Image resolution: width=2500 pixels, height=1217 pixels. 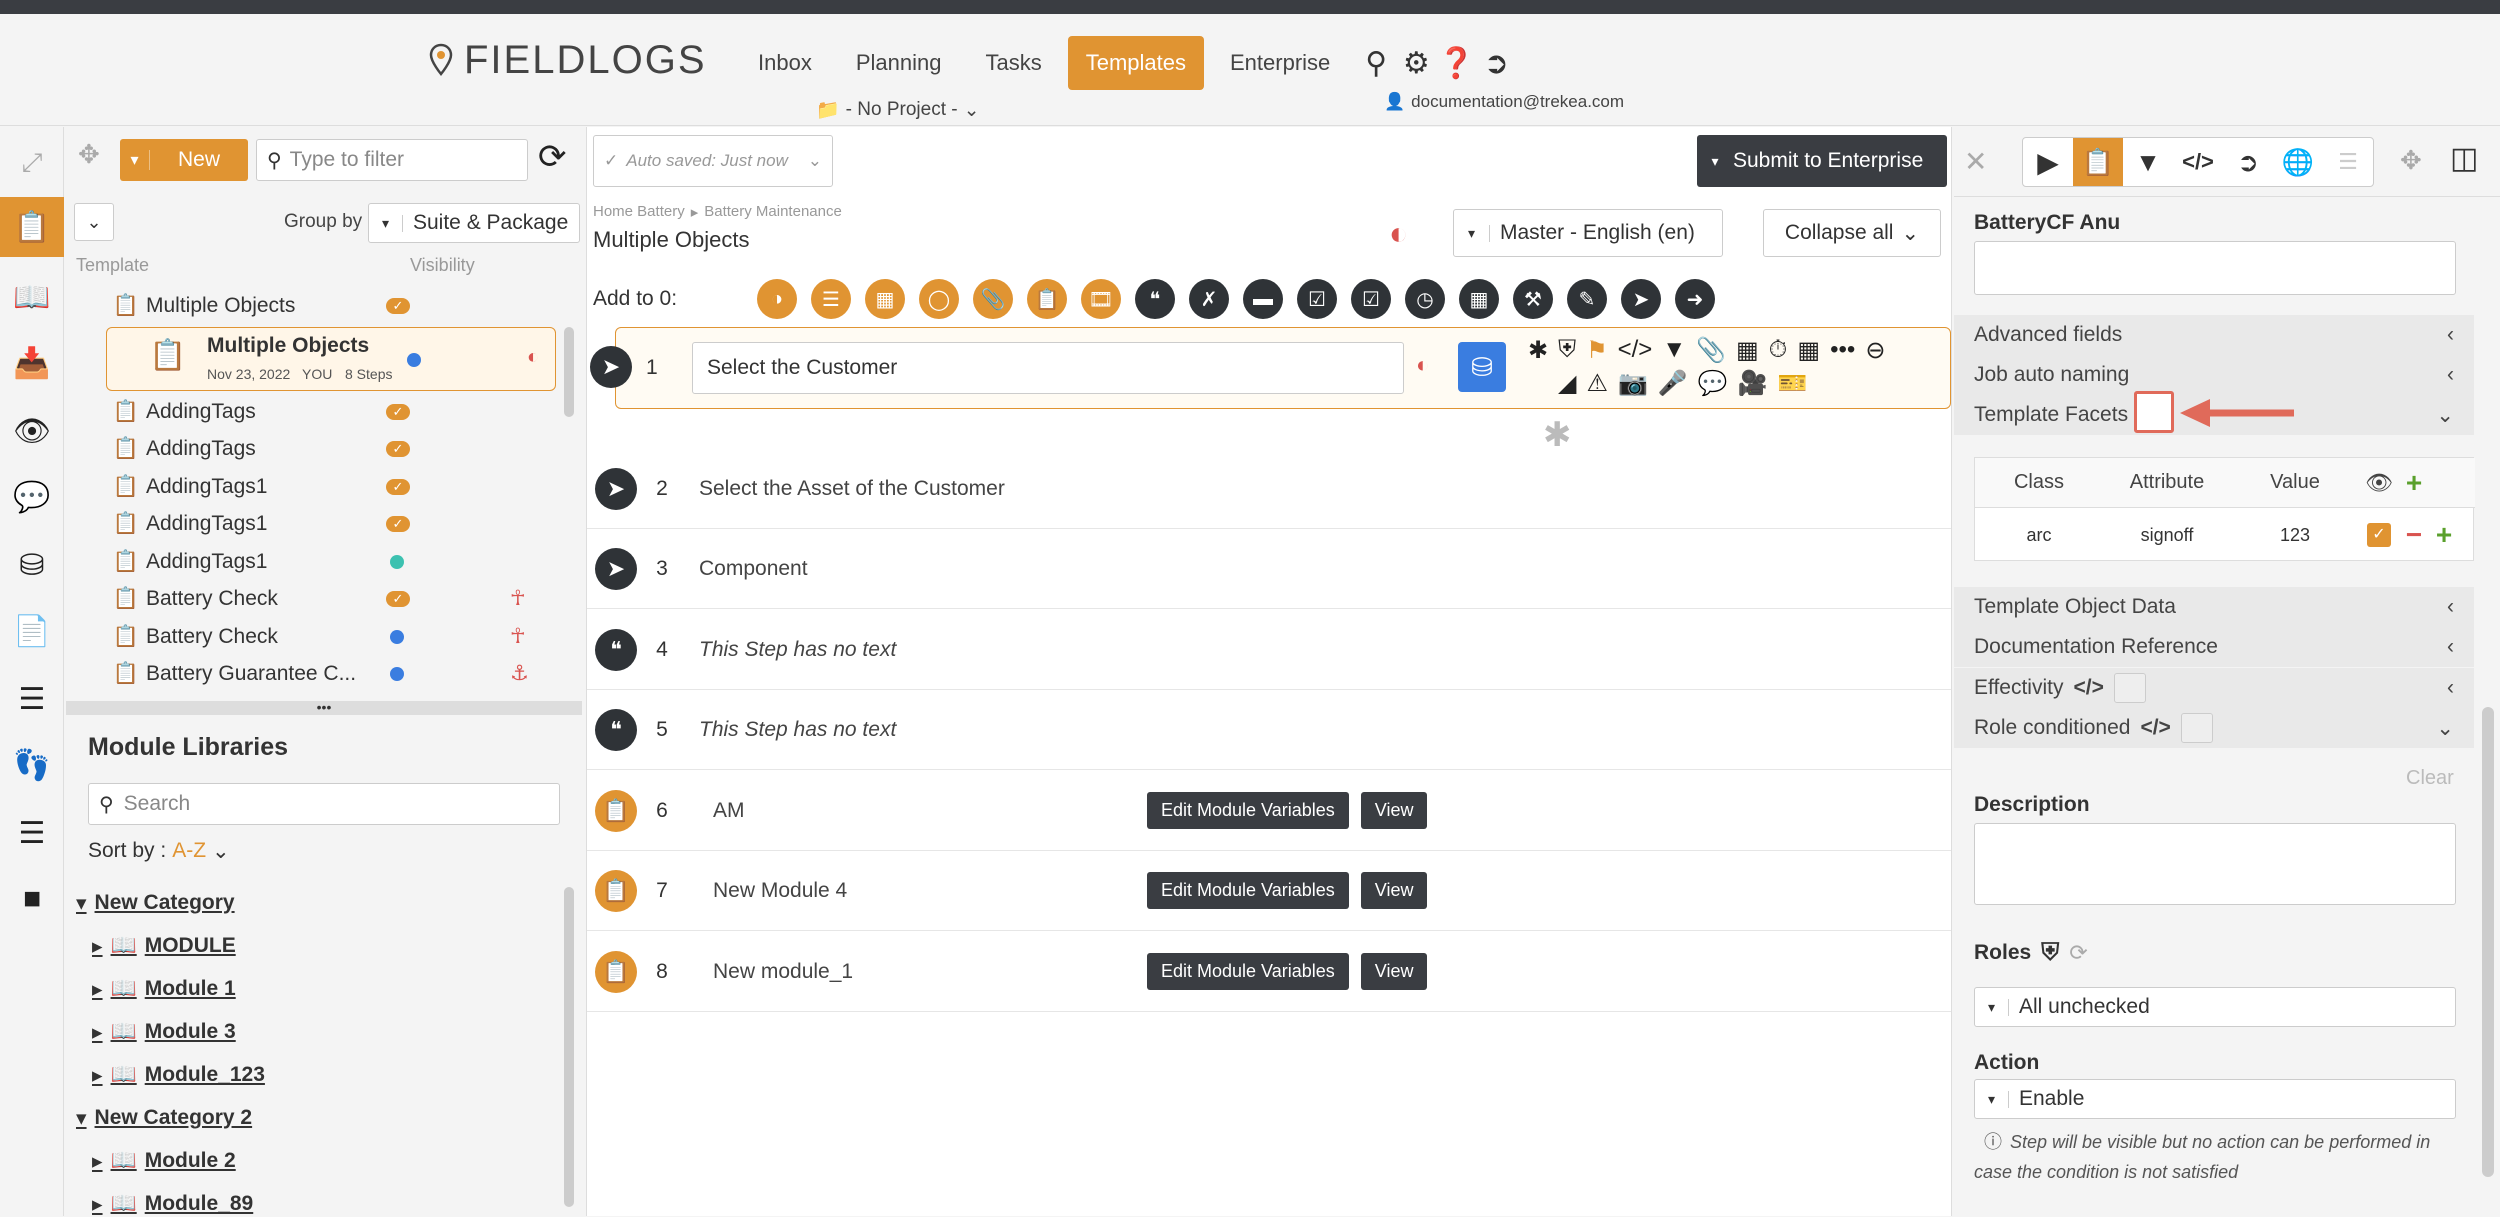 I want to click on list-item: 📋 AddingTags ✓, so click(x=331, y=448).